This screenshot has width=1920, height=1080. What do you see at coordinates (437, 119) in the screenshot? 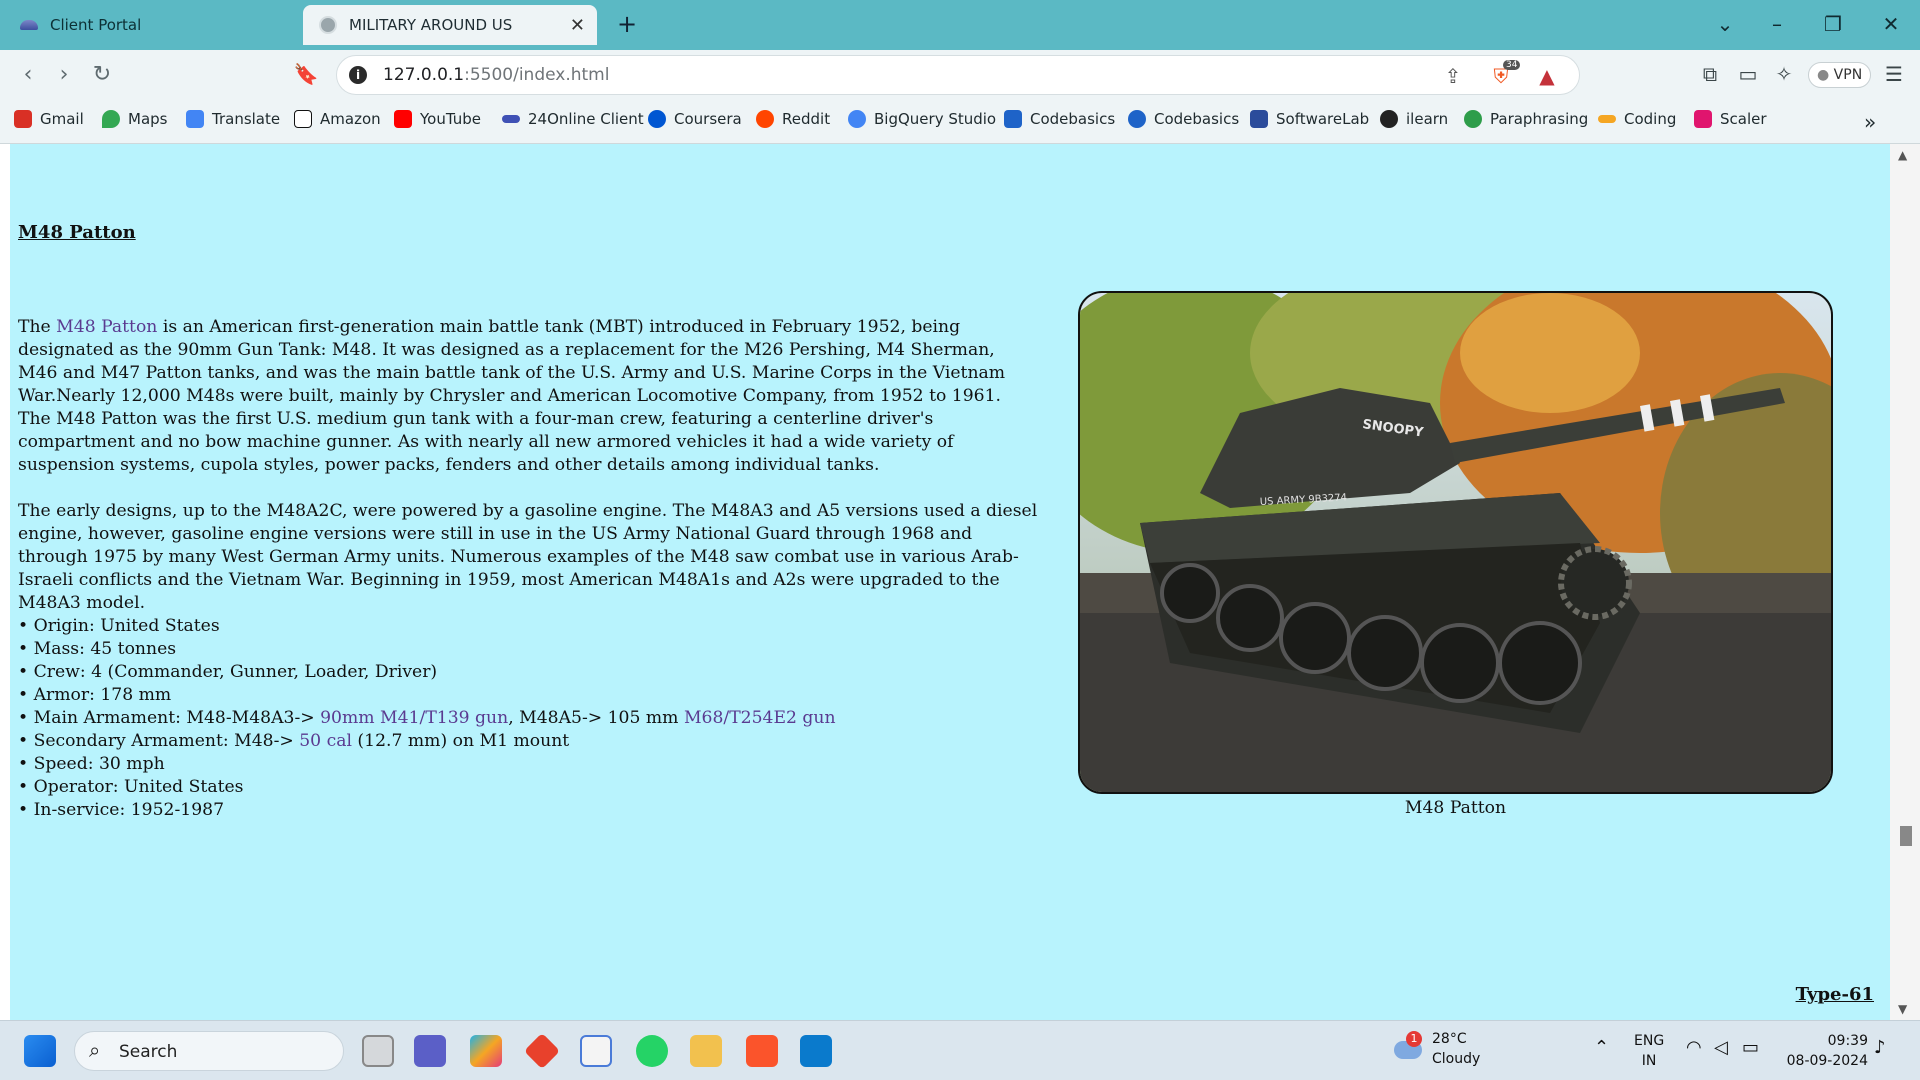
I see `bookmark-youtube: YouTube` at bounding box center [437, 119].